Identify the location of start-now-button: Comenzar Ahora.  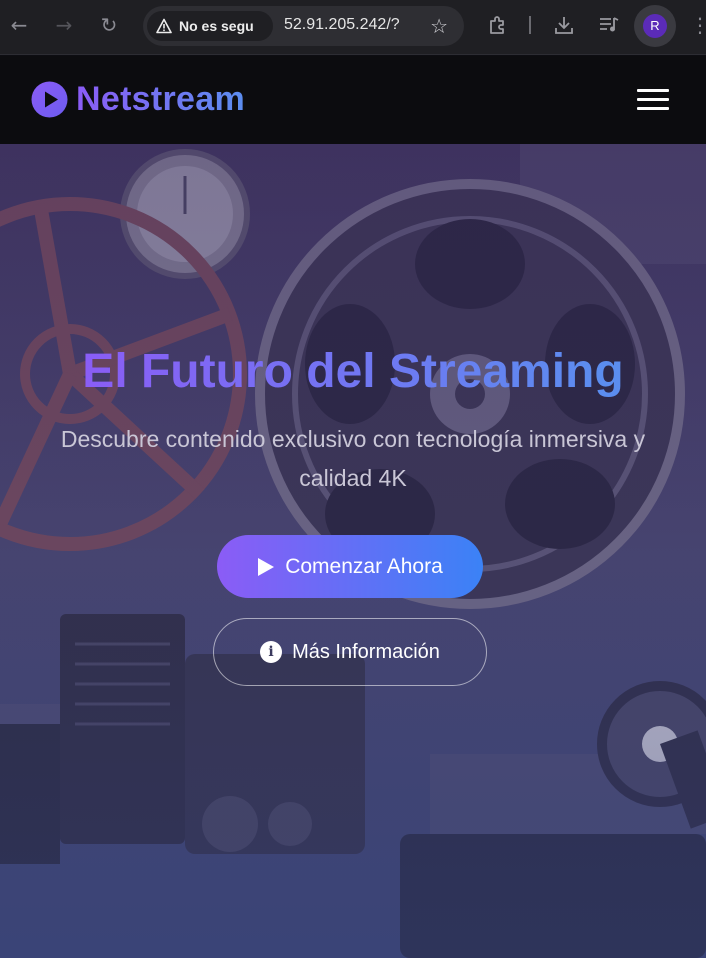
(350, 566).